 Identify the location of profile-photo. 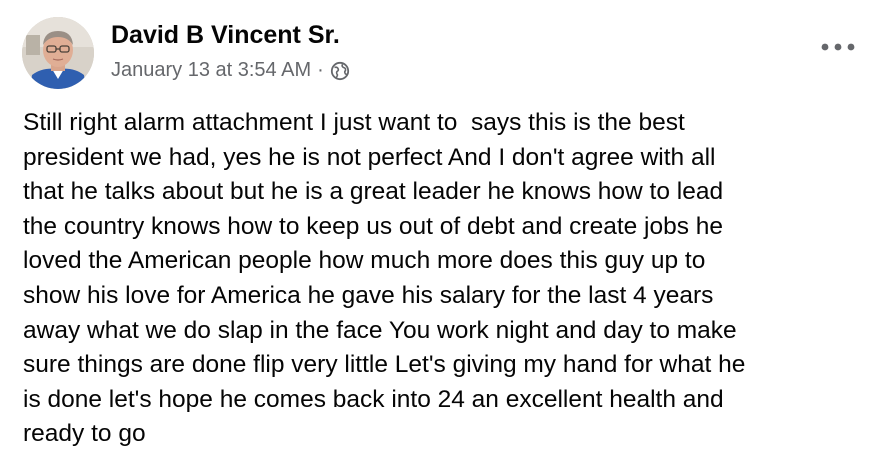
(58, 53).